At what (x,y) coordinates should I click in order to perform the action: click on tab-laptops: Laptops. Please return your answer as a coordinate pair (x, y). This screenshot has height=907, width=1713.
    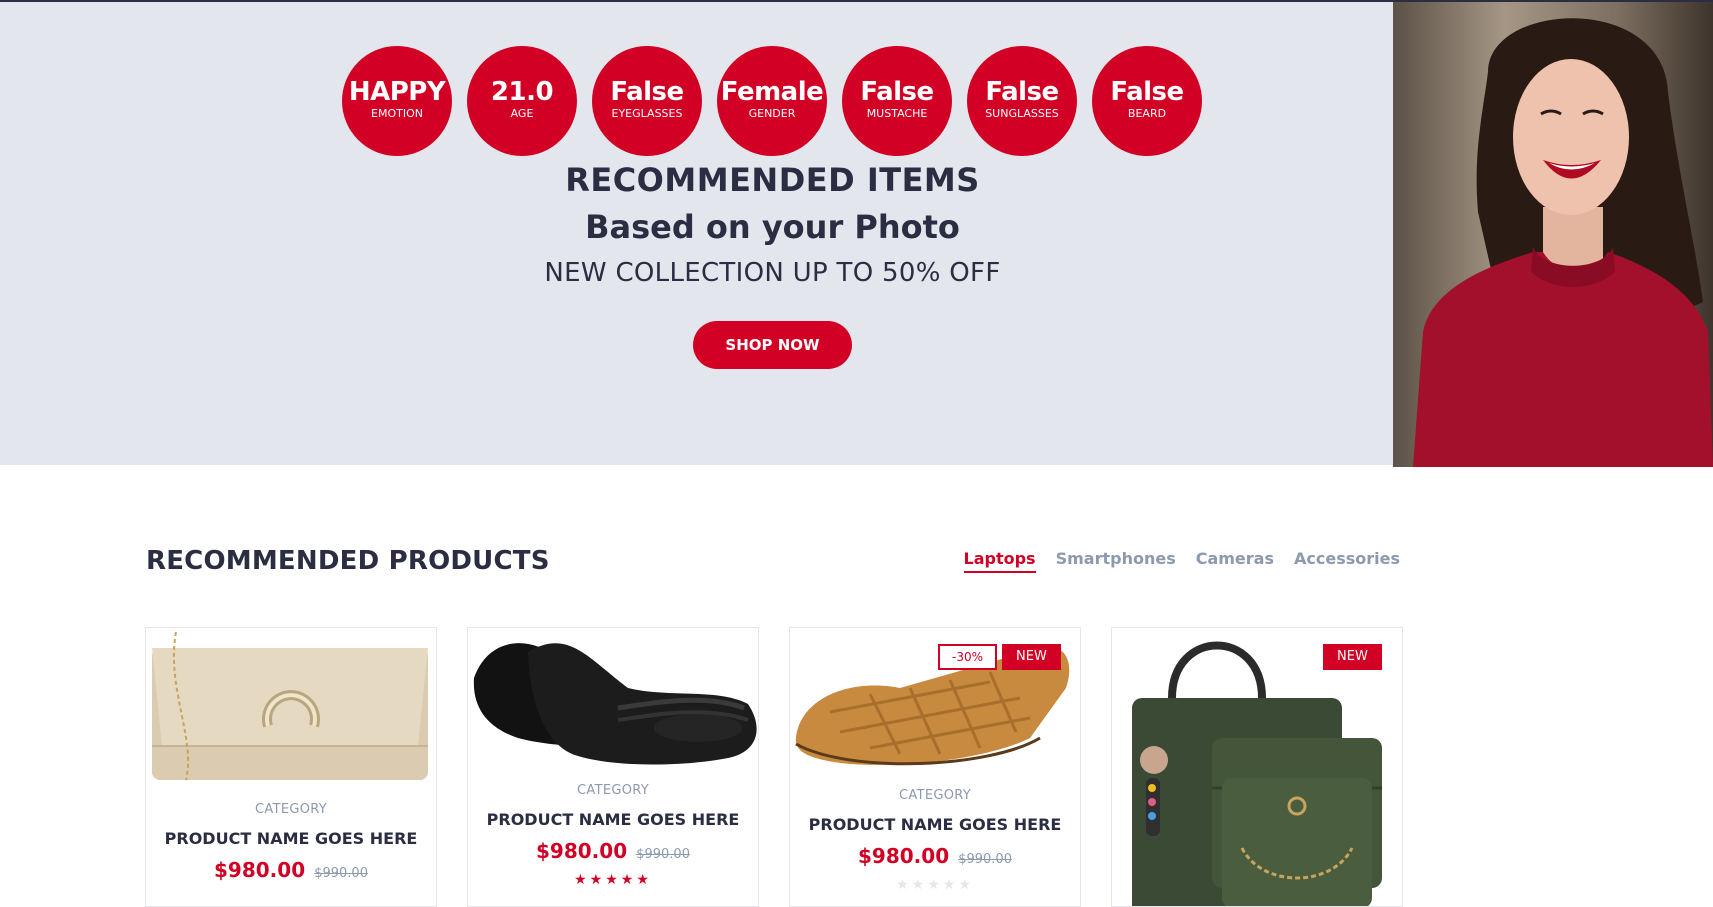
    Looking at the image, I should click on (999, 561).